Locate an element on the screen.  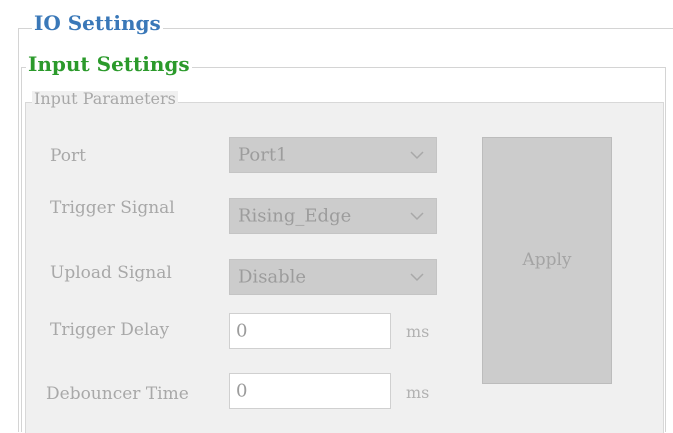
port-select: Port1 is located at coordinates (333, 155).